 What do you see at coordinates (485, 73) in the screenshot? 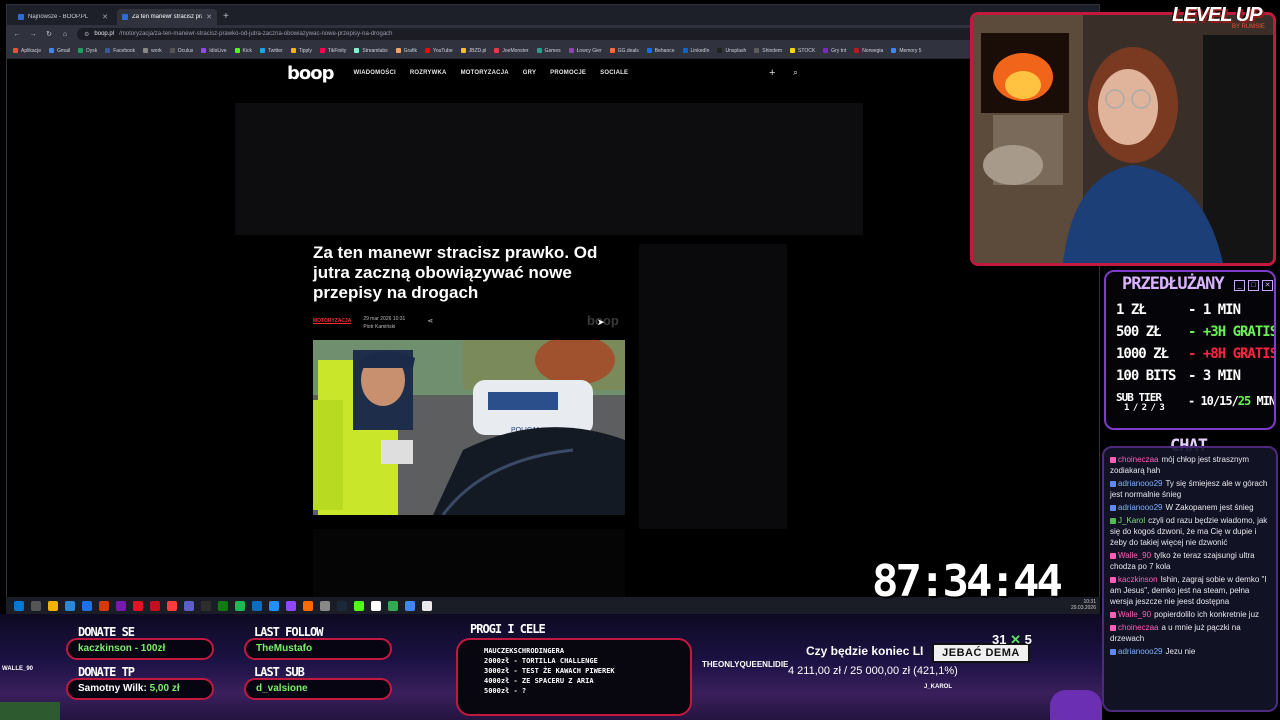
I see `nav-motoryzacja: MOTORYZACJA` at bounding box center [485, 73].